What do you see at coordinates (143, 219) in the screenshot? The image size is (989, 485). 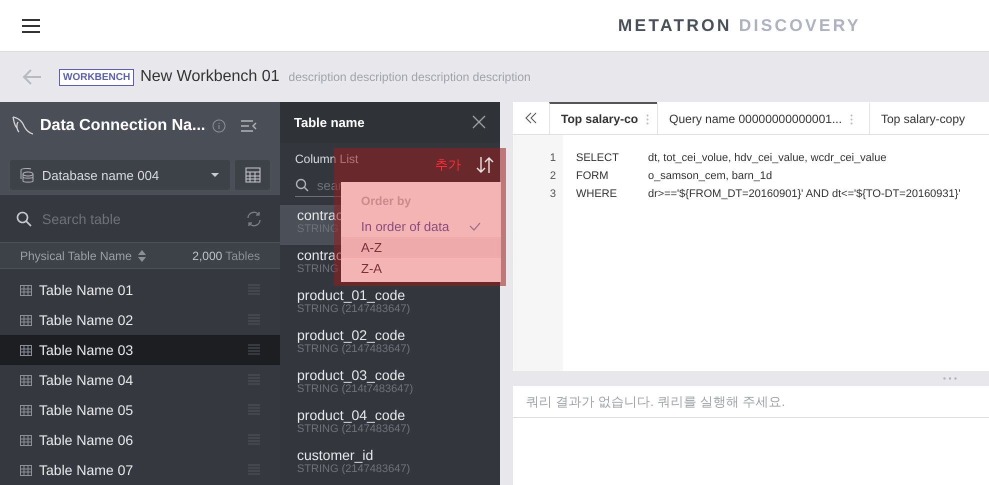 I see `search-field: Search table` at bounding box center [143, 219].